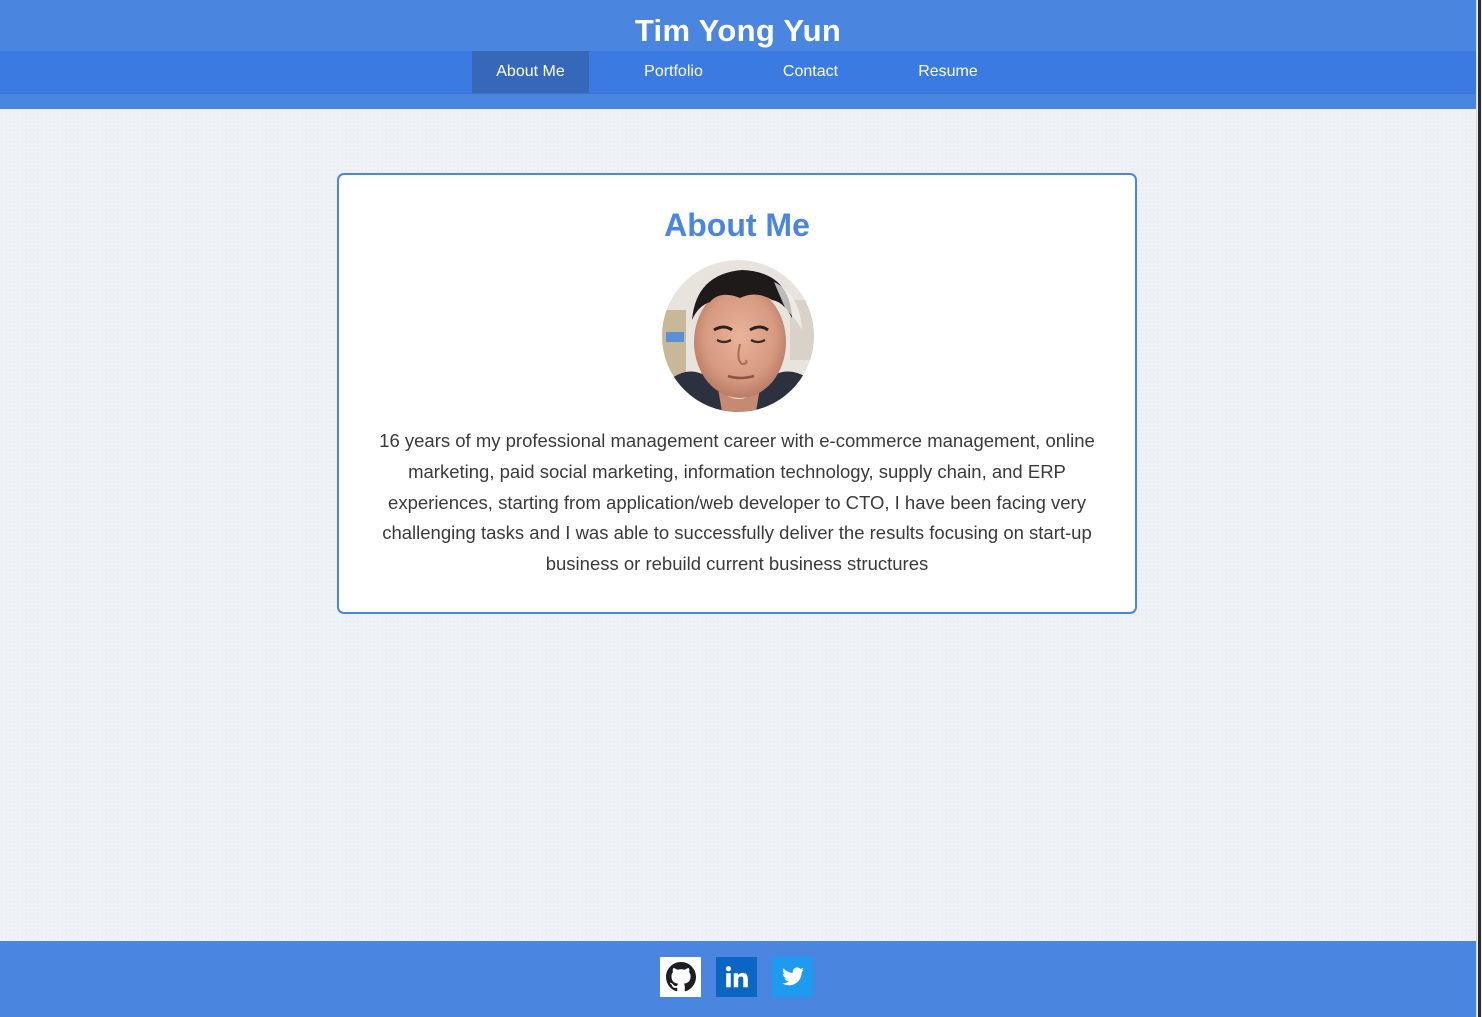 Image resolution: width=1482 pixels, height=1017 pixels. What do you see at coordinates (530, 72) in the screenshot?
I see `nav-item-about-me: About Me` at bounding box center [530, 72].